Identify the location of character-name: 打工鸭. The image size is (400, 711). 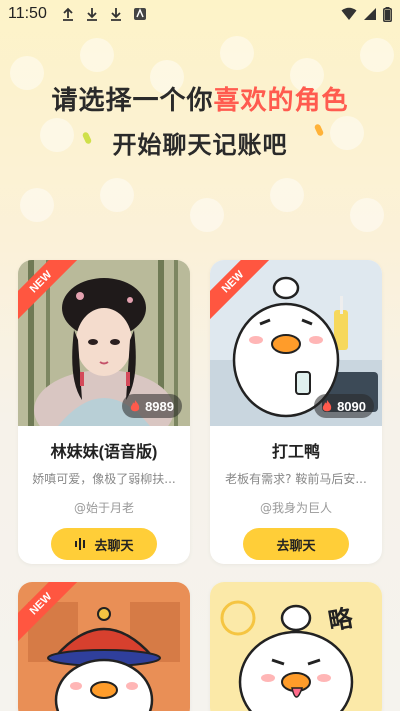
(295, 452).